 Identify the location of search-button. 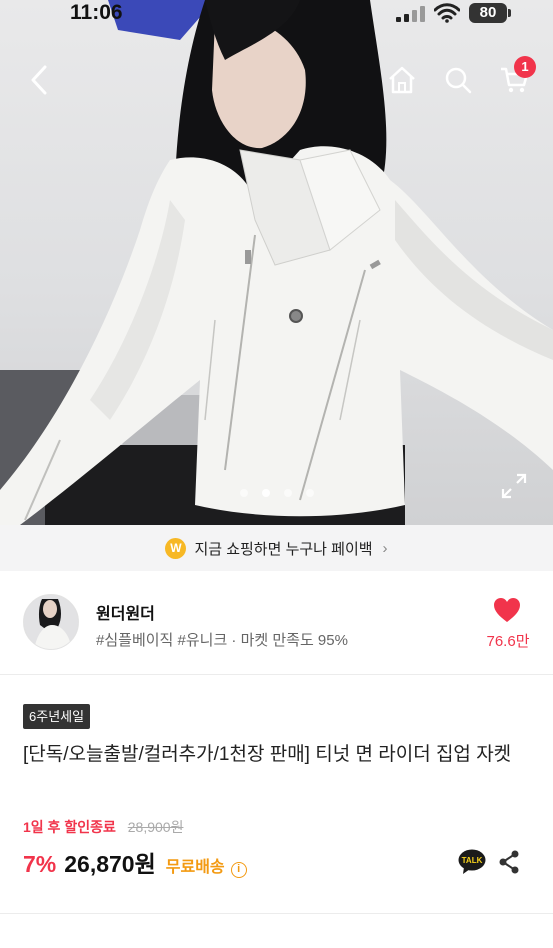
(458, 80).